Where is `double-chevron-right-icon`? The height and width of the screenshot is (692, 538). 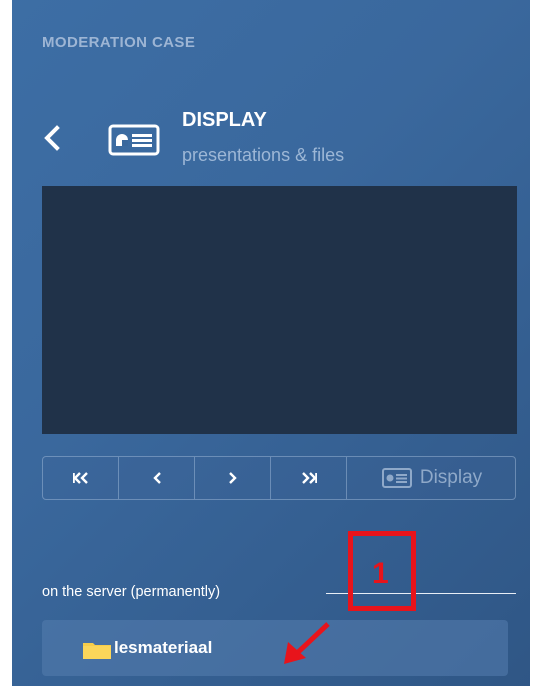
double-chevron-right-icon is located at coordinates (309, 478).